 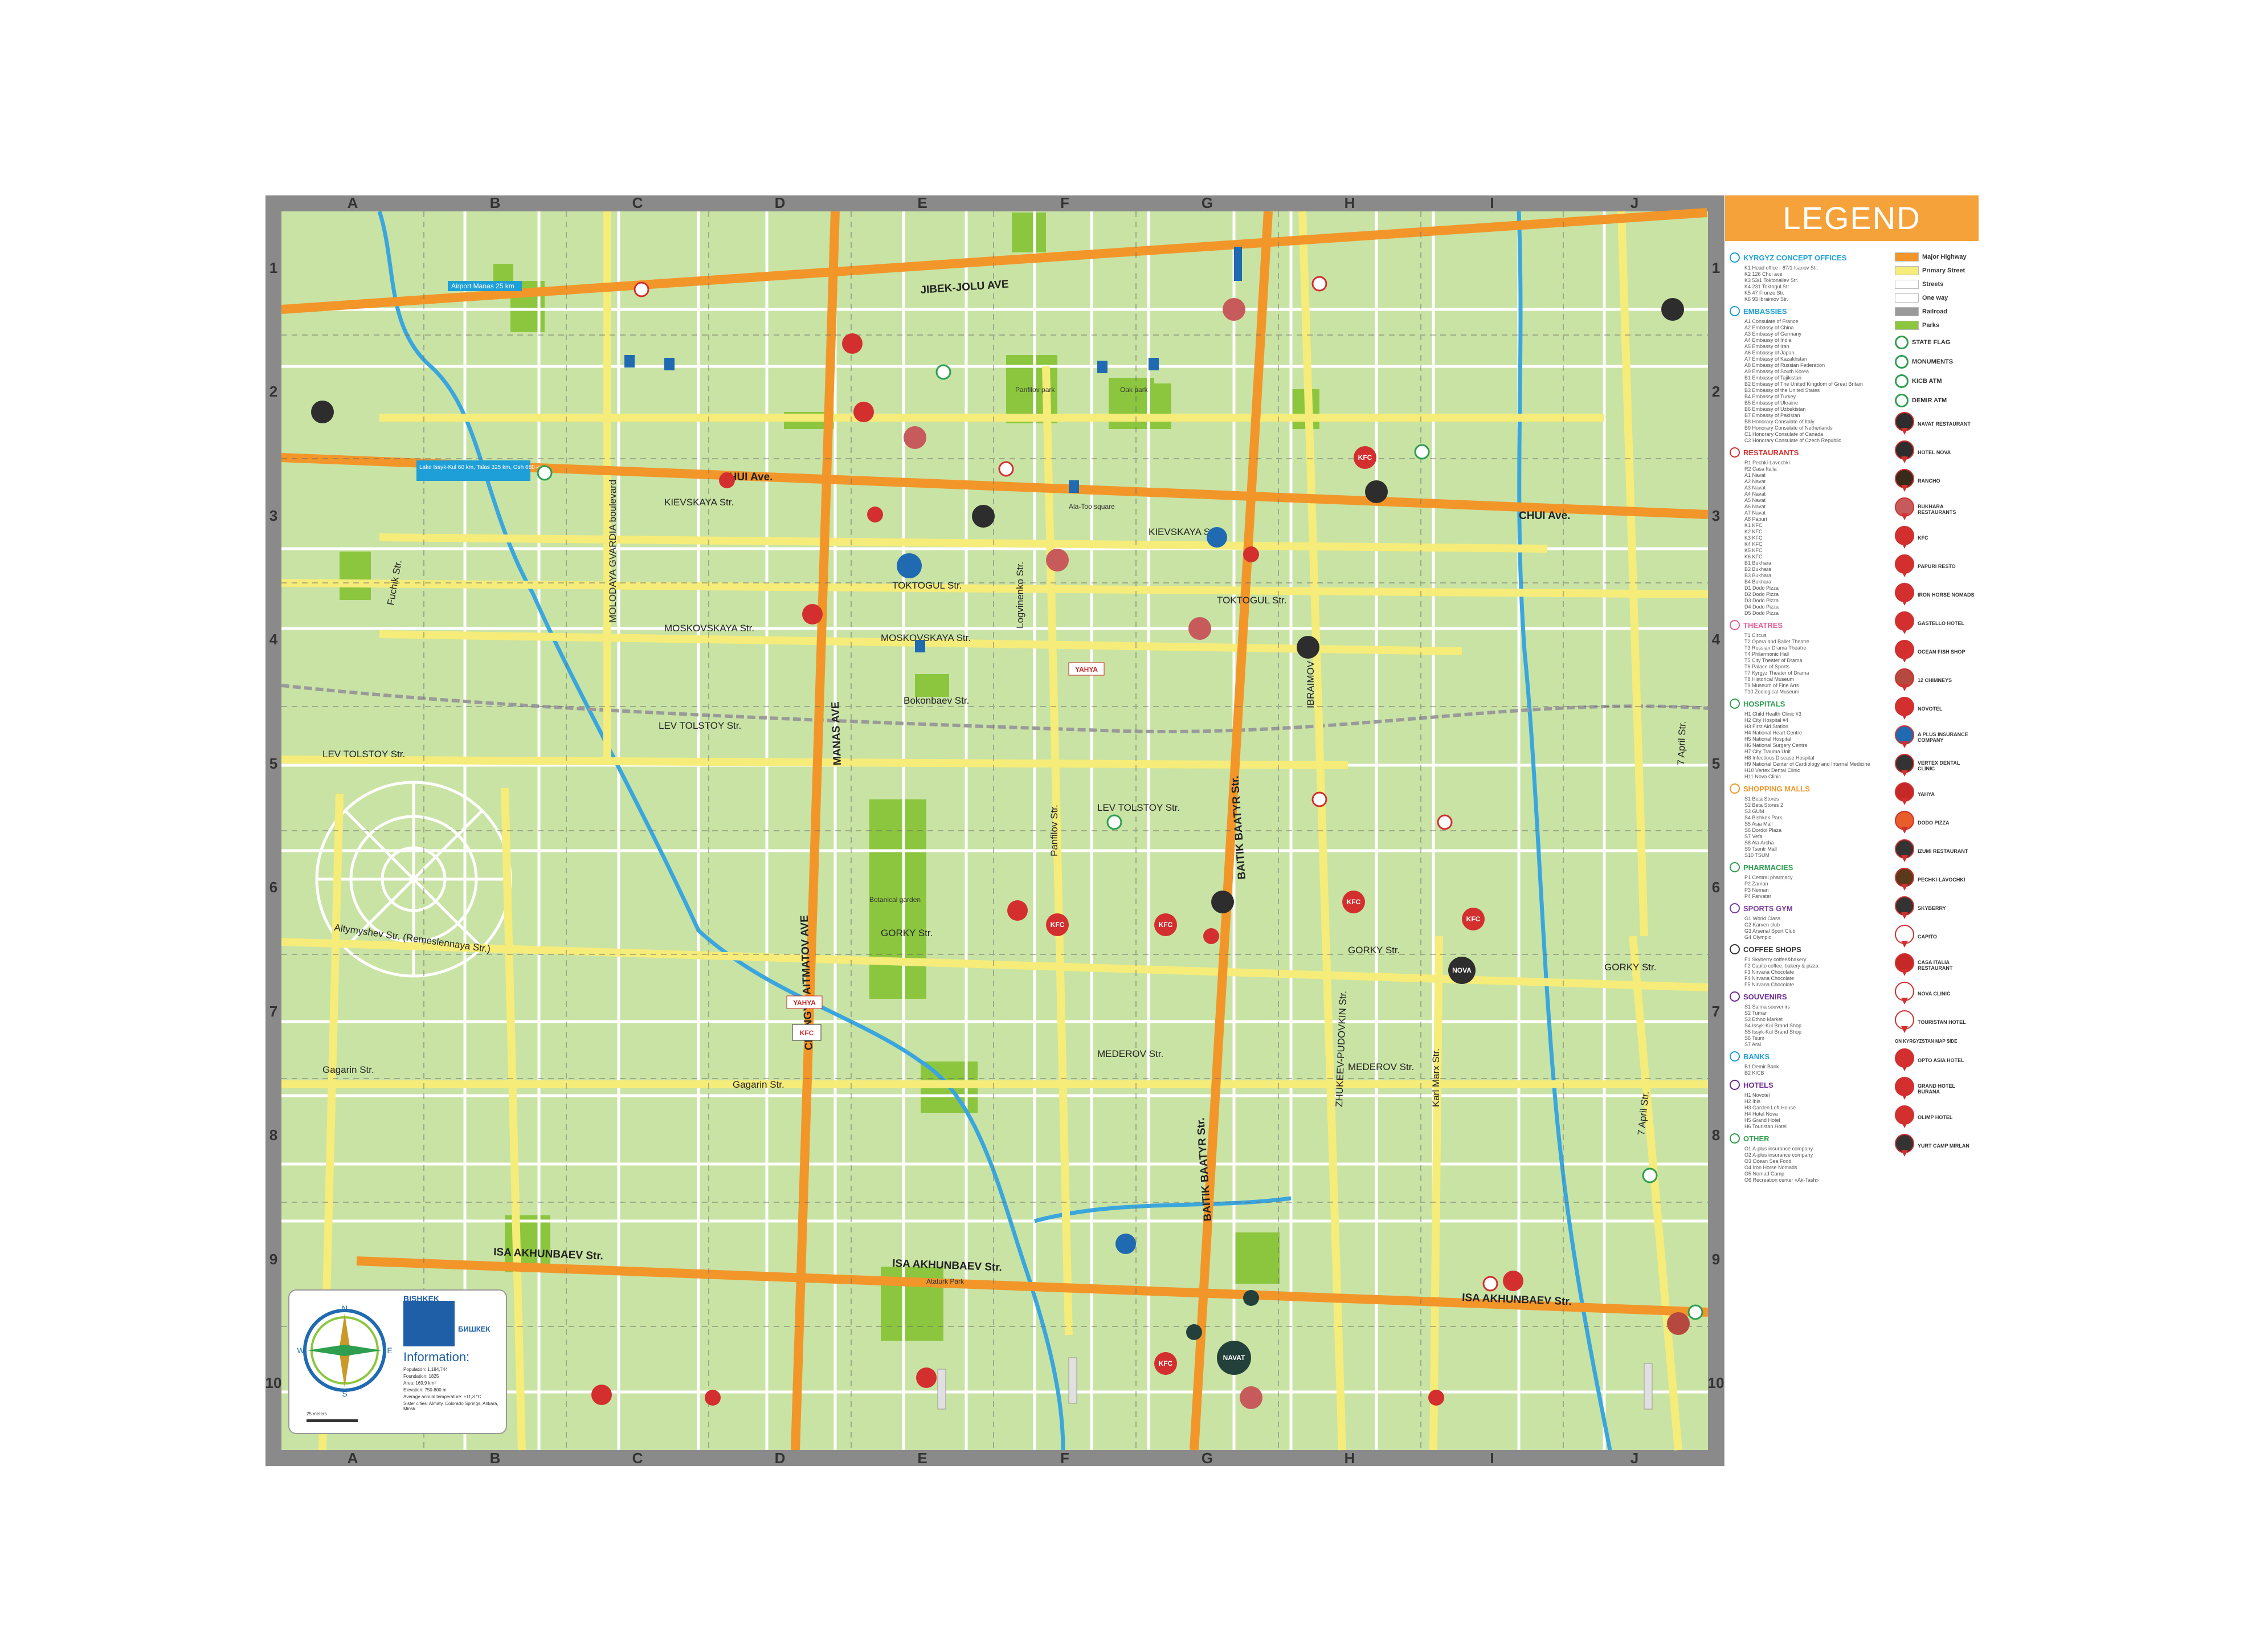 I want to click on row-label: 4, so click(x=273, y=639).